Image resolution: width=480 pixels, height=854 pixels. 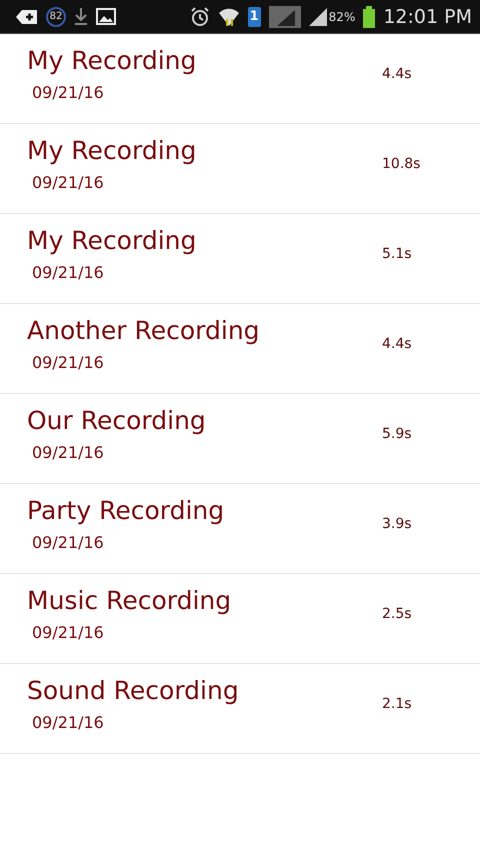 What do you see at coordinates (254, 16) in the screenshot?
I see `sim-icon: 1` at bounding box center [254, 16].